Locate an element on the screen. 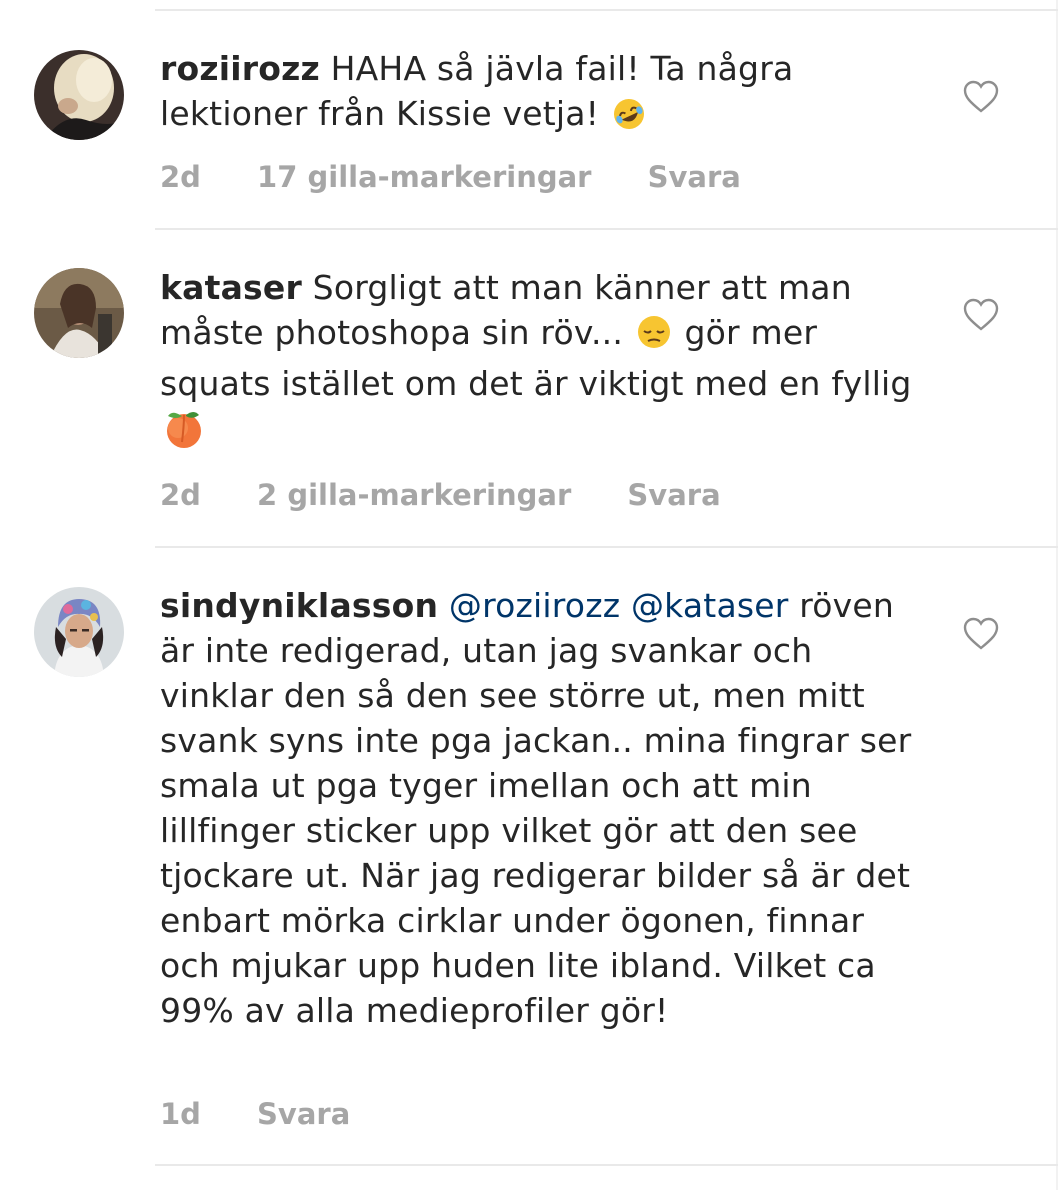 This screenshot has height=1190, width=1058. comment-meta: 2d 17 gilla-markeringar Svara is located at coordinates (473, 177).